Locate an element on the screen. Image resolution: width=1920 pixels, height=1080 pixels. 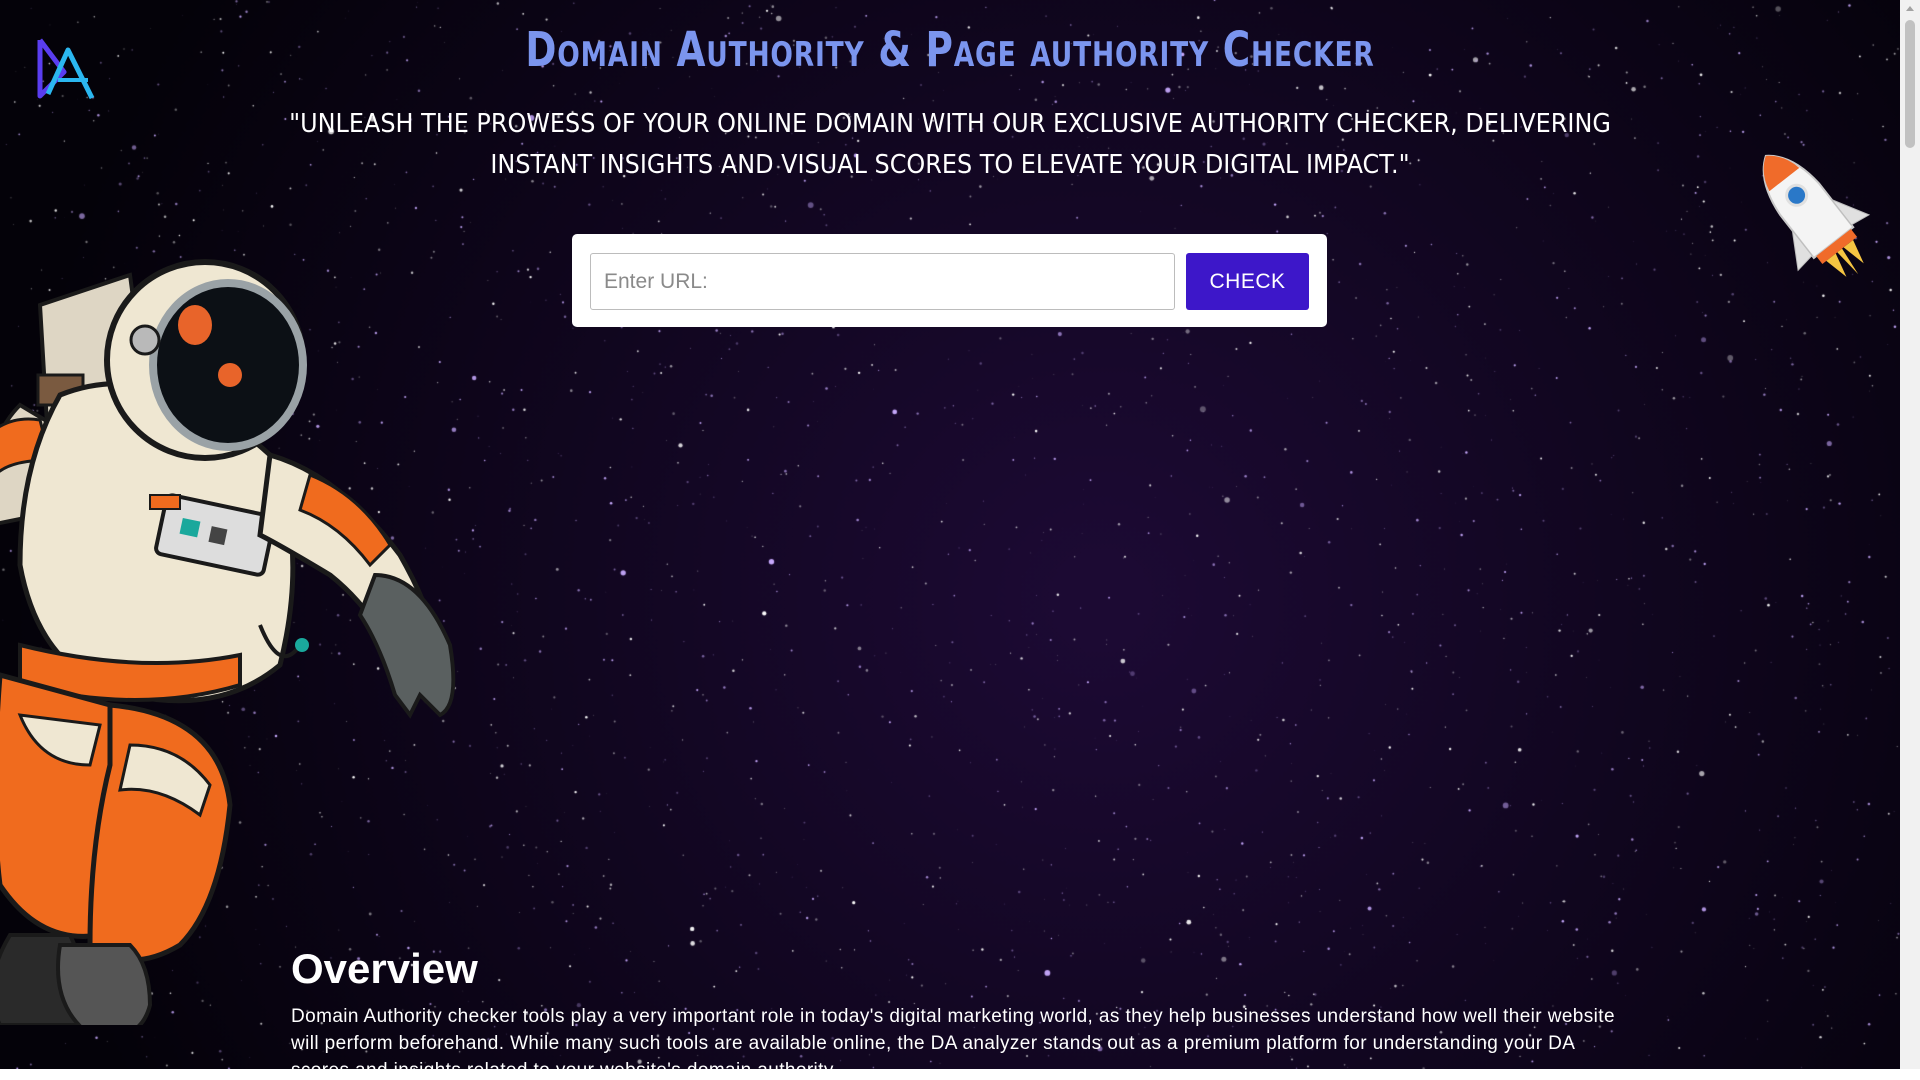
da-logo-icon is located at coordinates (66, 68).